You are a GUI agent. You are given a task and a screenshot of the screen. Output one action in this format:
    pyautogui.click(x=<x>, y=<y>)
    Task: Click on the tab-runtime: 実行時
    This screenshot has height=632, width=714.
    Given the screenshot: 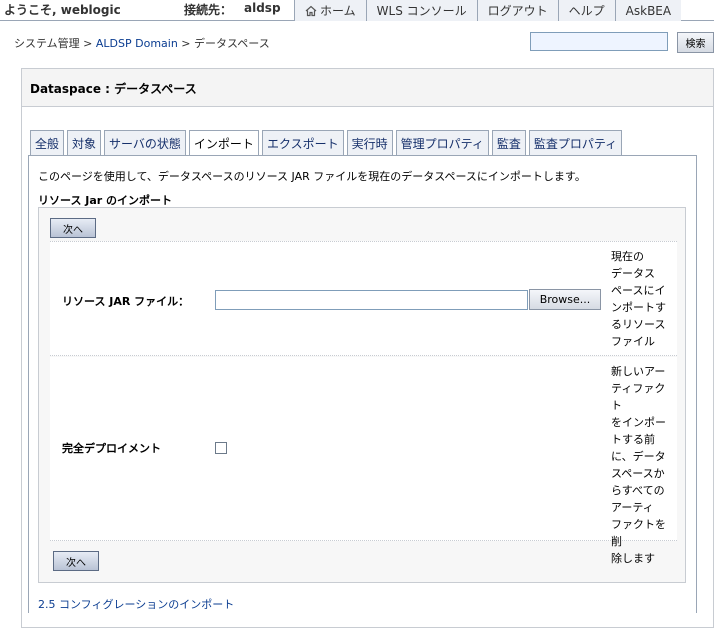 What is the action you would take?
    pyautogui.click(x=369, y=142)
    